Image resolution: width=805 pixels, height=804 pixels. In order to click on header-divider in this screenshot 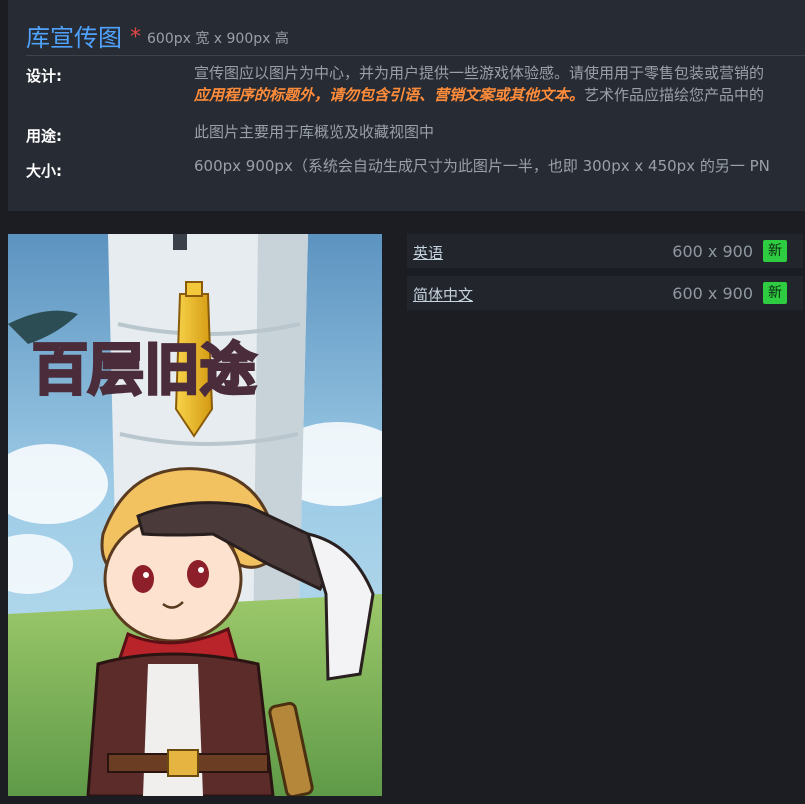, I will do `click(415, 55)`.